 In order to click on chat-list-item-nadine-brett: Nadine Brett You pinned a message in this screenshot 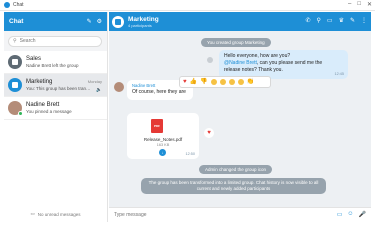, I will do `click(55, 108)`.